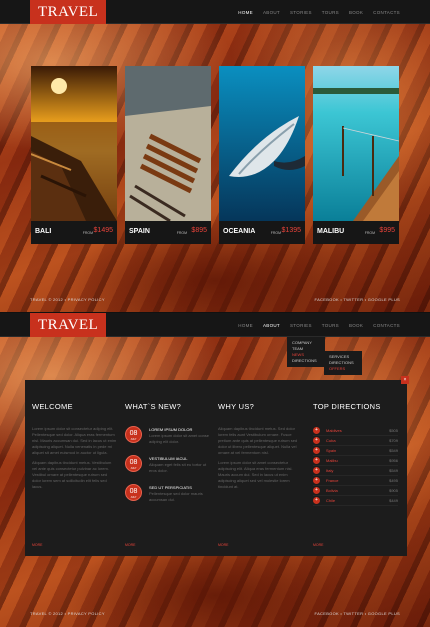  What do you see at coordinates (74, 155) in the screenshot?
I see `destination-card-bali: BALI FROM $1495` at bounding box center [74, 155].